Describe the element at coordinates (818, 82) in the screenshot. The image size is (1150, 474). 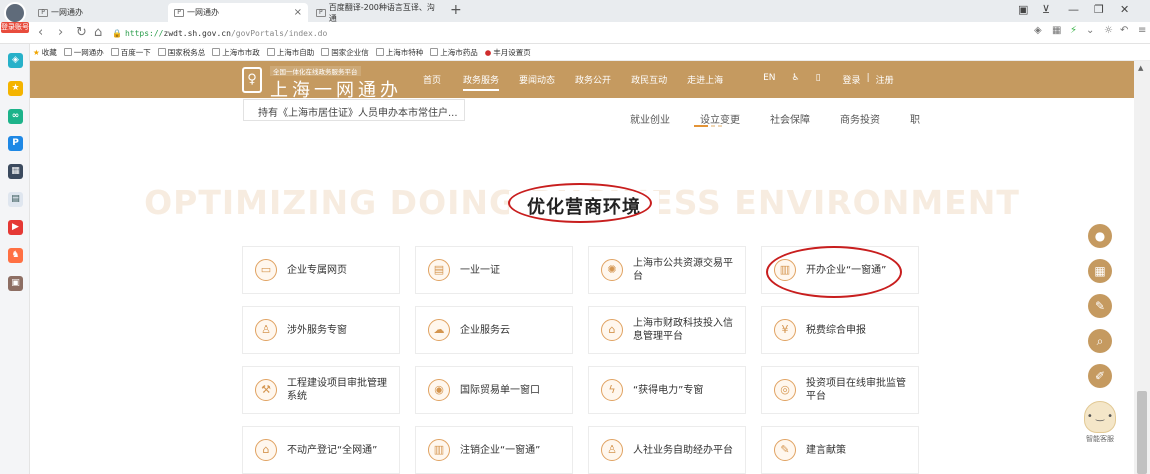
I see `mobile-icon: ▯` at that location.